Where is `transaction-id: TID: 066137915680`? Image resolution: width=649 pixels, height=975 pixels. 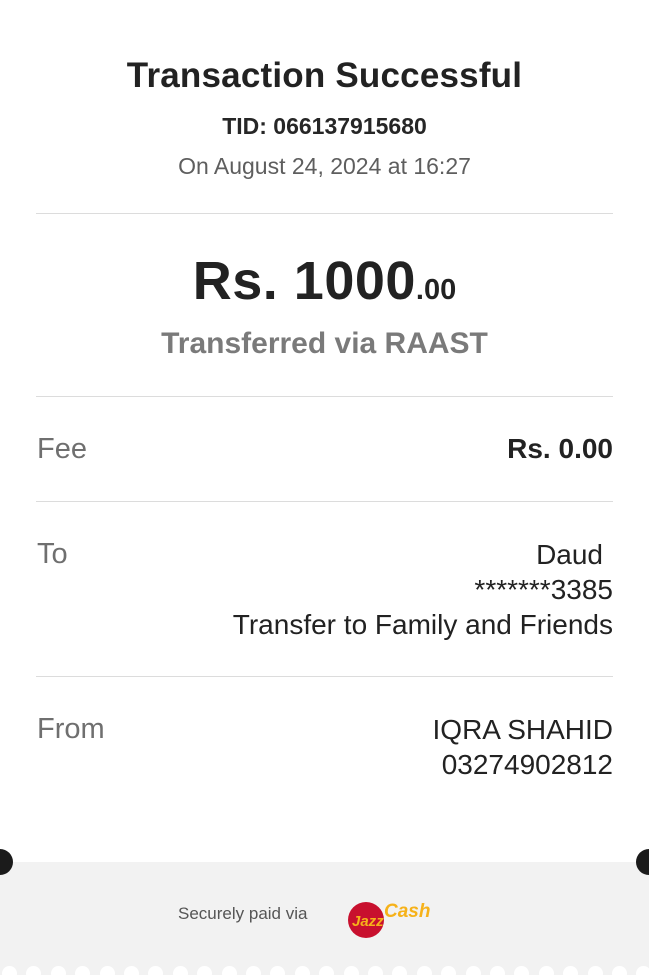
transaction-id: TID: 066137915680 is located at coordinates (324, 126).